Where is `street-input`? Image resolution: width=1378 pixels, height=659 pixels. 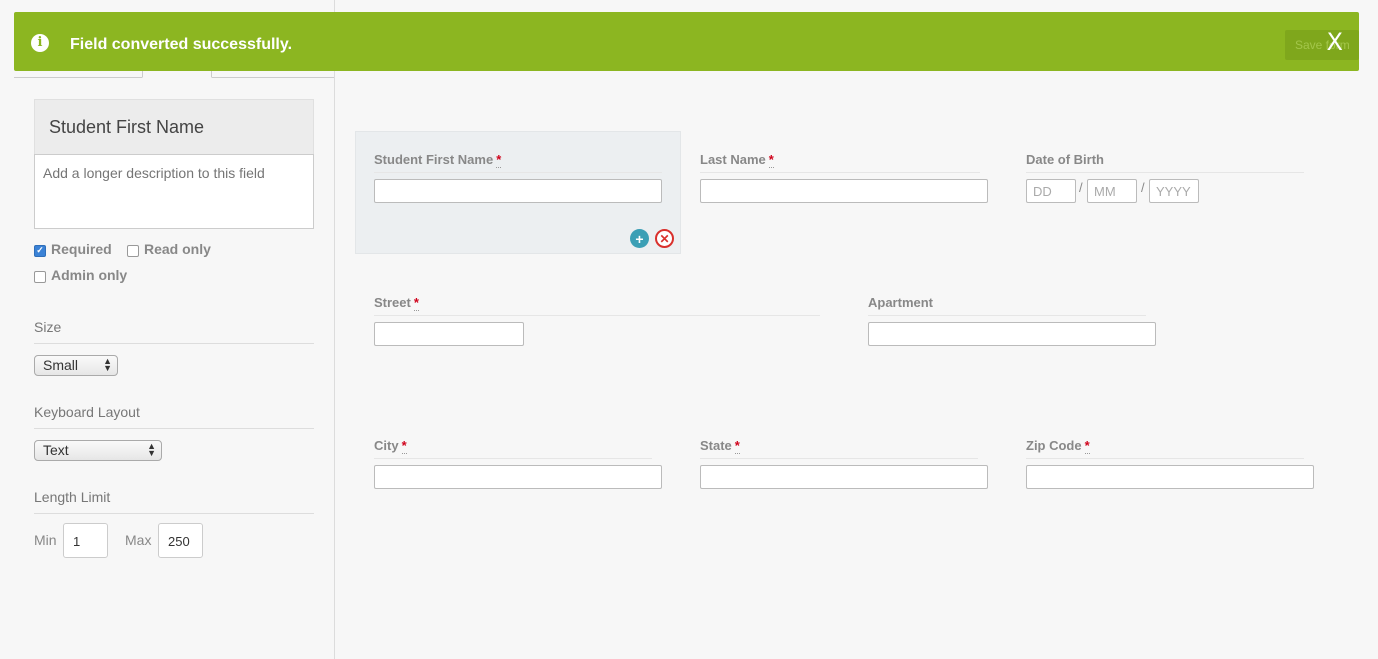 street-input is located at coordinates (449, 334).